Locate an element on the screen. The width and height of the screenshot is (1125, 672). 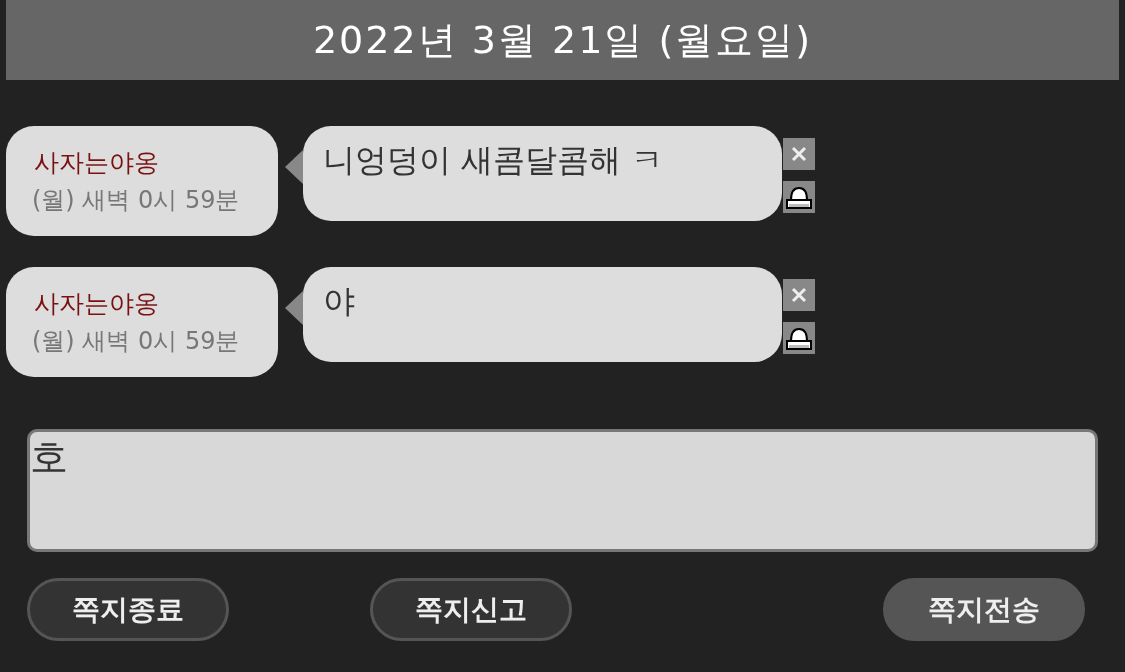
date-text: 2022년 3월 21일 (월요일) is located at coordinates (562, 40).